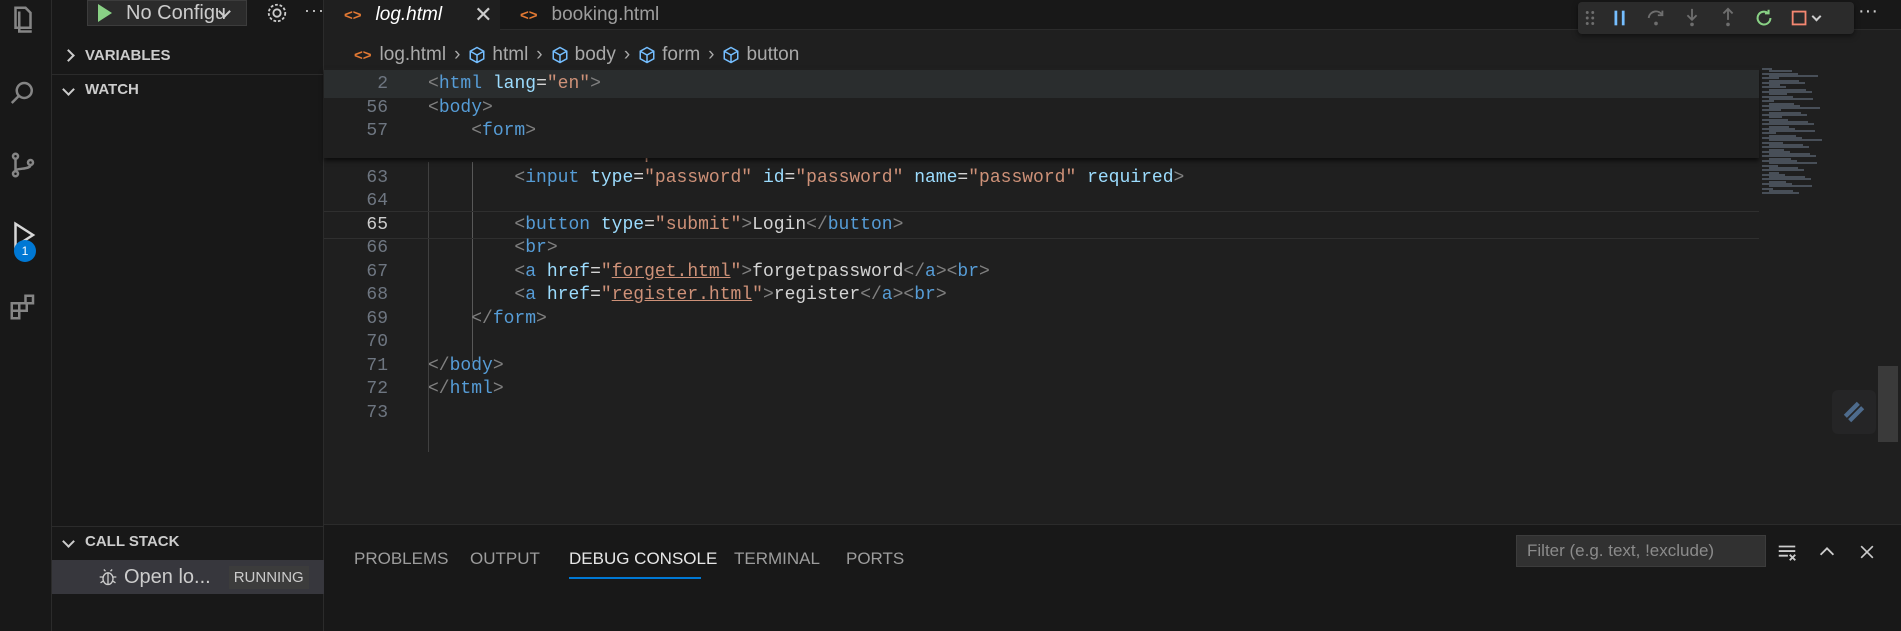 This screenshot has height=631, width=1901. I want to click on tab-terminal: TERMINAL, so click(777, 559).